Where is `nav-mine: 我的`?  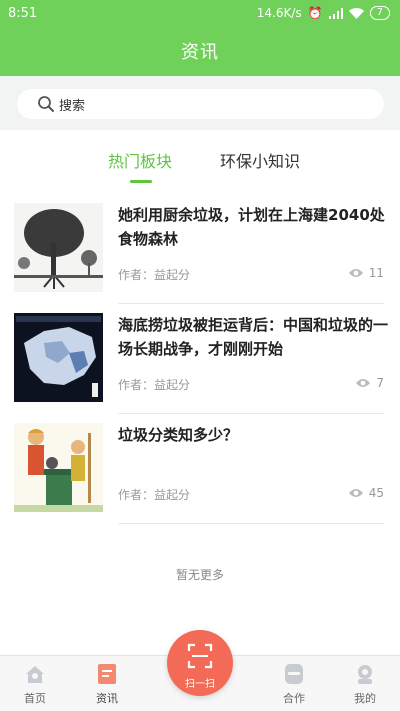 nav-mine: 我的 is located at coordinates (365, 684).